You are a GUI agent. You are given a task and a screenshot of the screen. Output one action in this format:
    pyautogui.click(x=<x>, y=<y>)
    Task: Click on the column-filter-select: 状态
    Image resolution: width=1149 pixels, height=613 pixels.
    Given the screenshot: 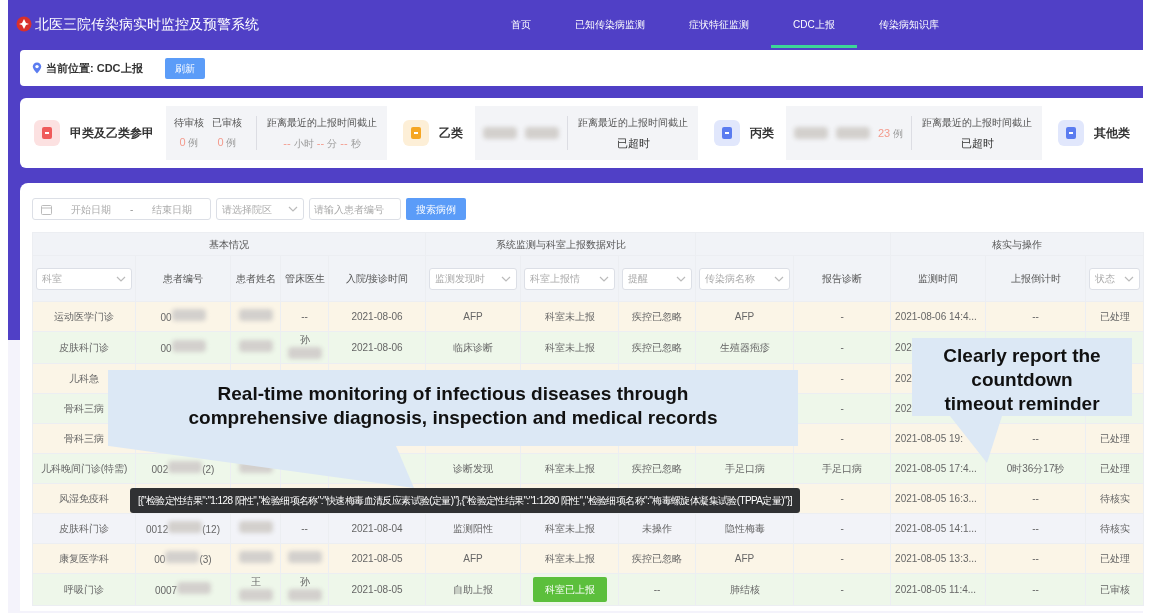 What is the action you would take?
    pyautogui.click(x=1115, y=278)
    